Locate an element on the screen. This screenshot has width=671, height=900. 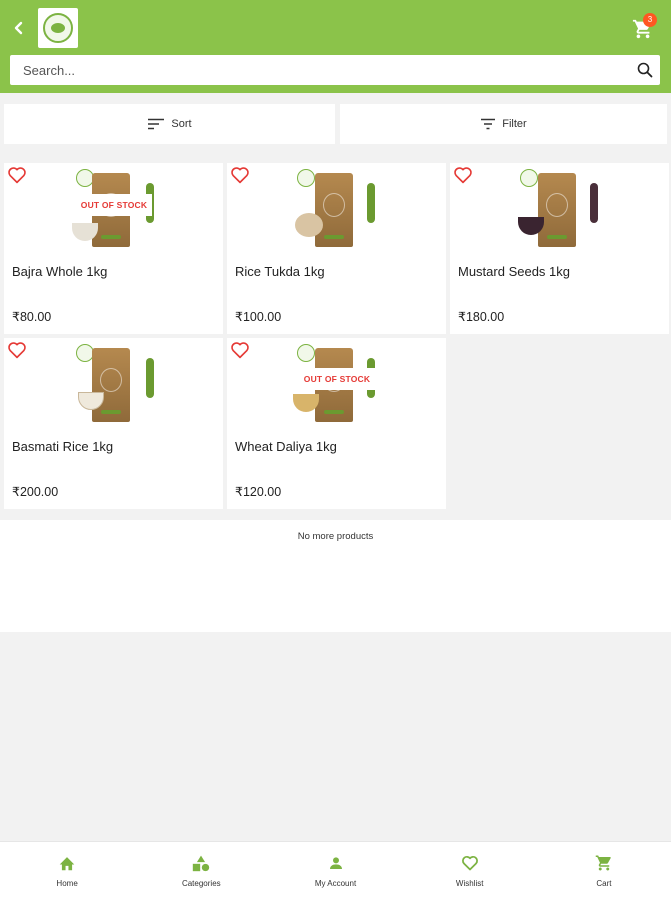
product-price: ₹80.00 is located at coordinates (32, 317).